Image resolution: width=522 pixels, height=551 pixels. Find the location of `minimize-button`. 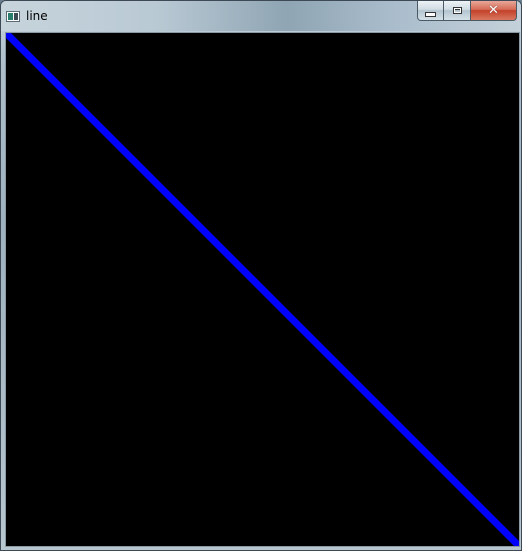

minimize-button is located at coordinates (430, 11).